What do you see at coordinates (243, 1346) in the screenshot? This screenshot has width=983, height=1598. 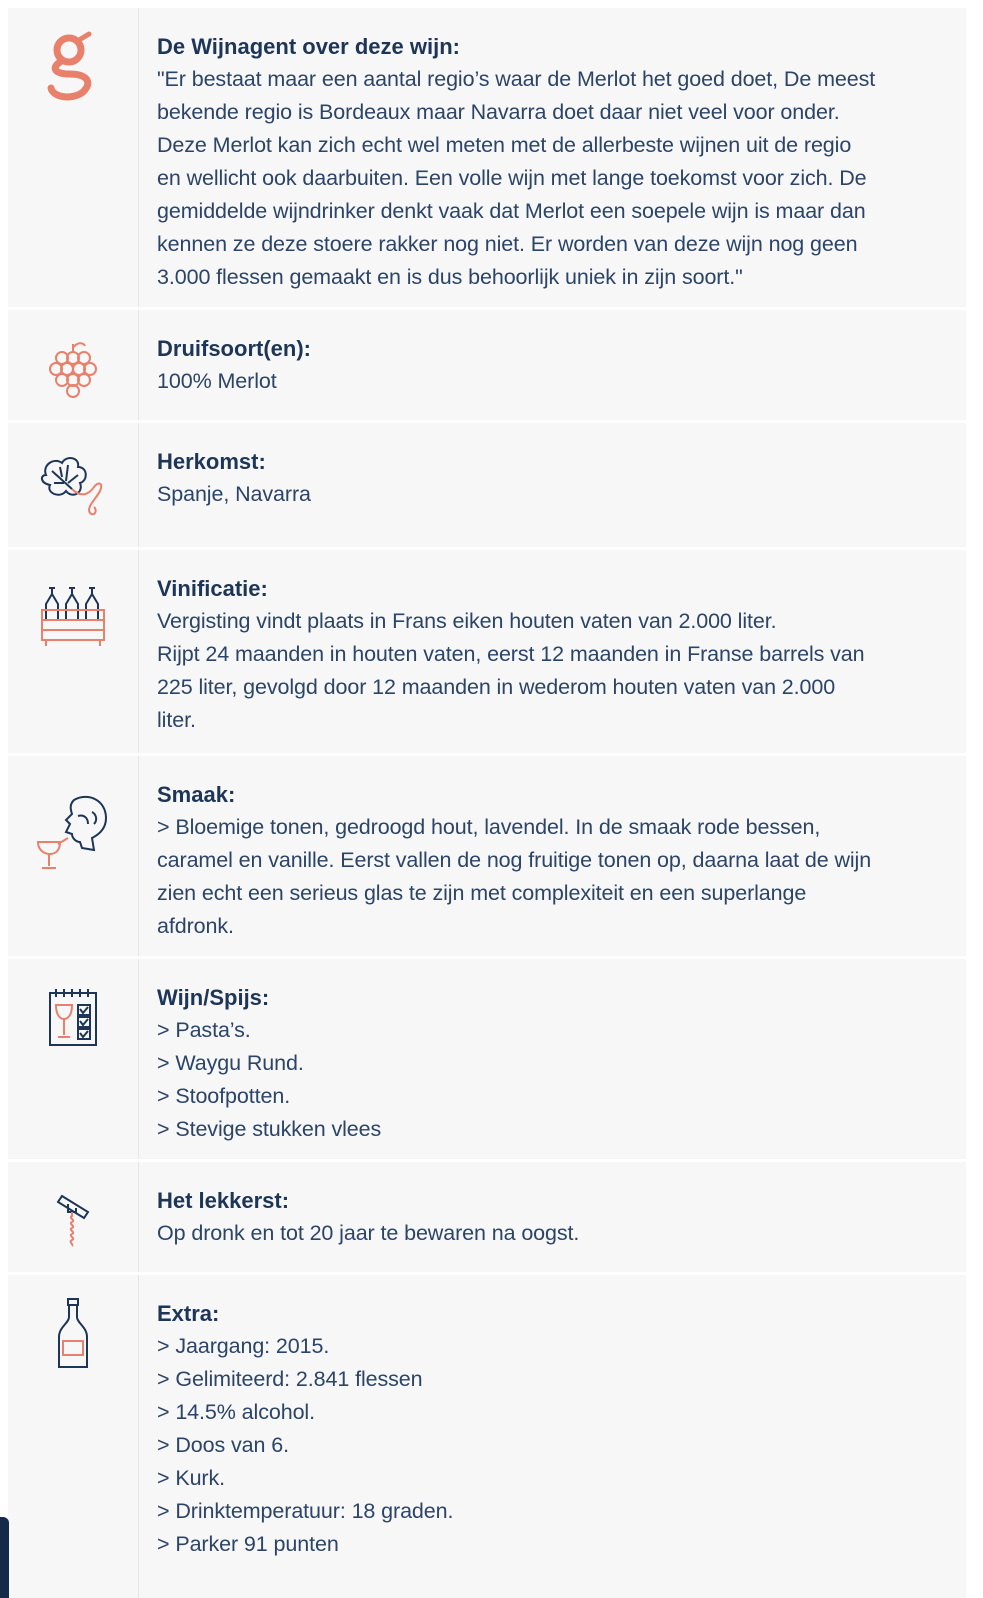 I see `text-line: > Jaargang: 2015.` at bounding box center [243, 1346].